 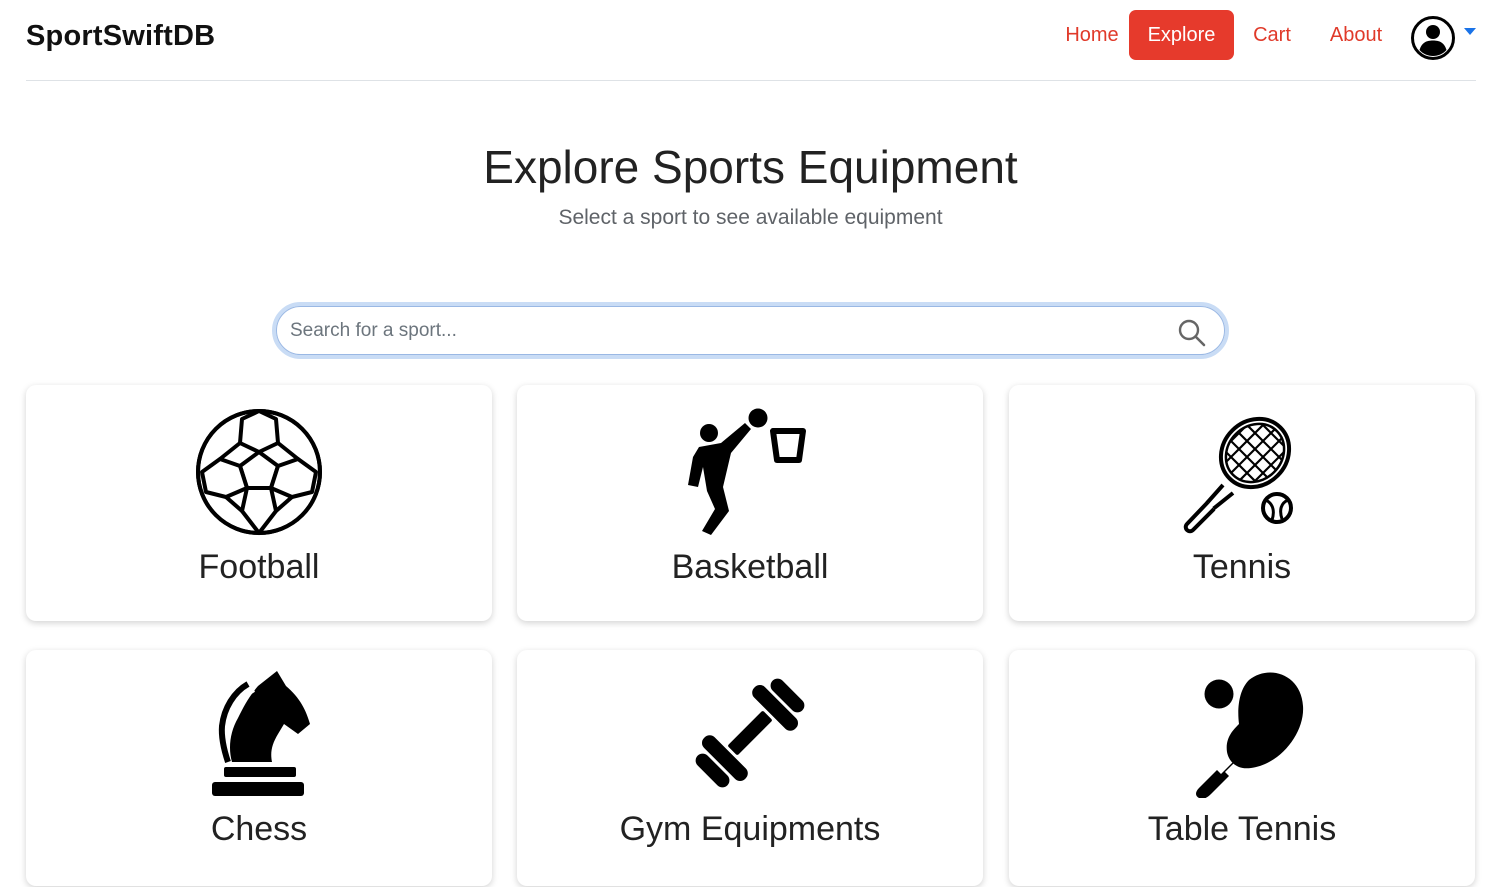 I want to click on nav-link-about: About, so click(x=1356, y=35).